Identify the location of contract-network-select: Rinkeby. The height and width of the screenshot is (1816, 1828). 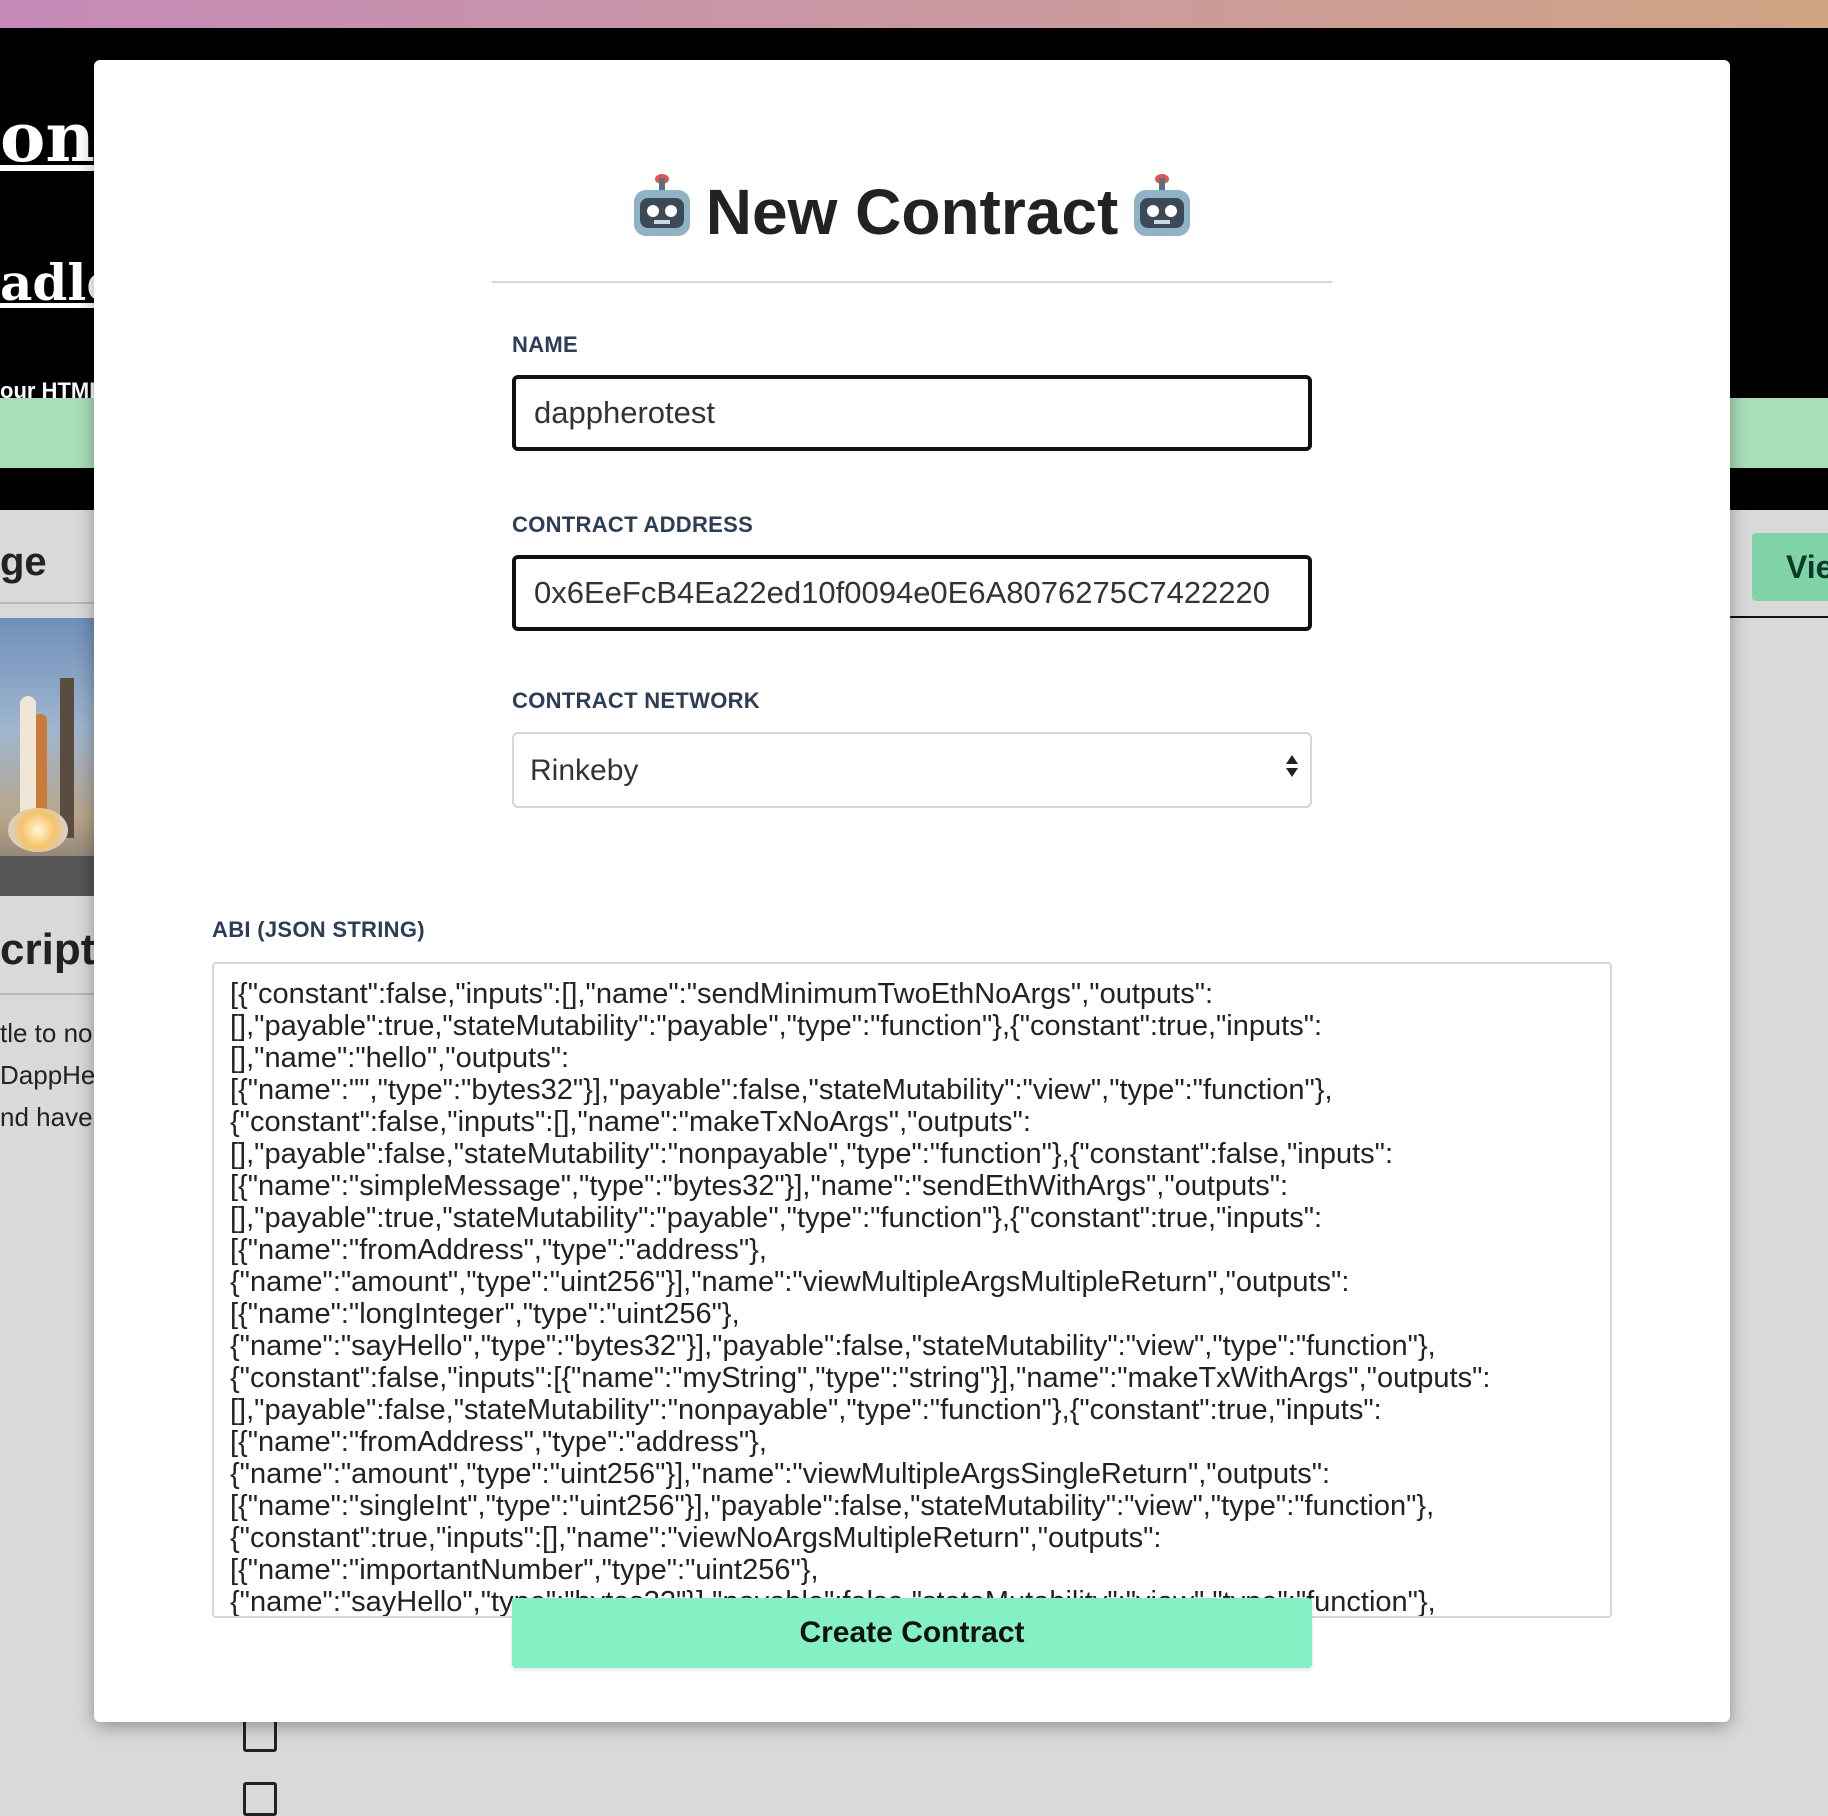
(912, 770).